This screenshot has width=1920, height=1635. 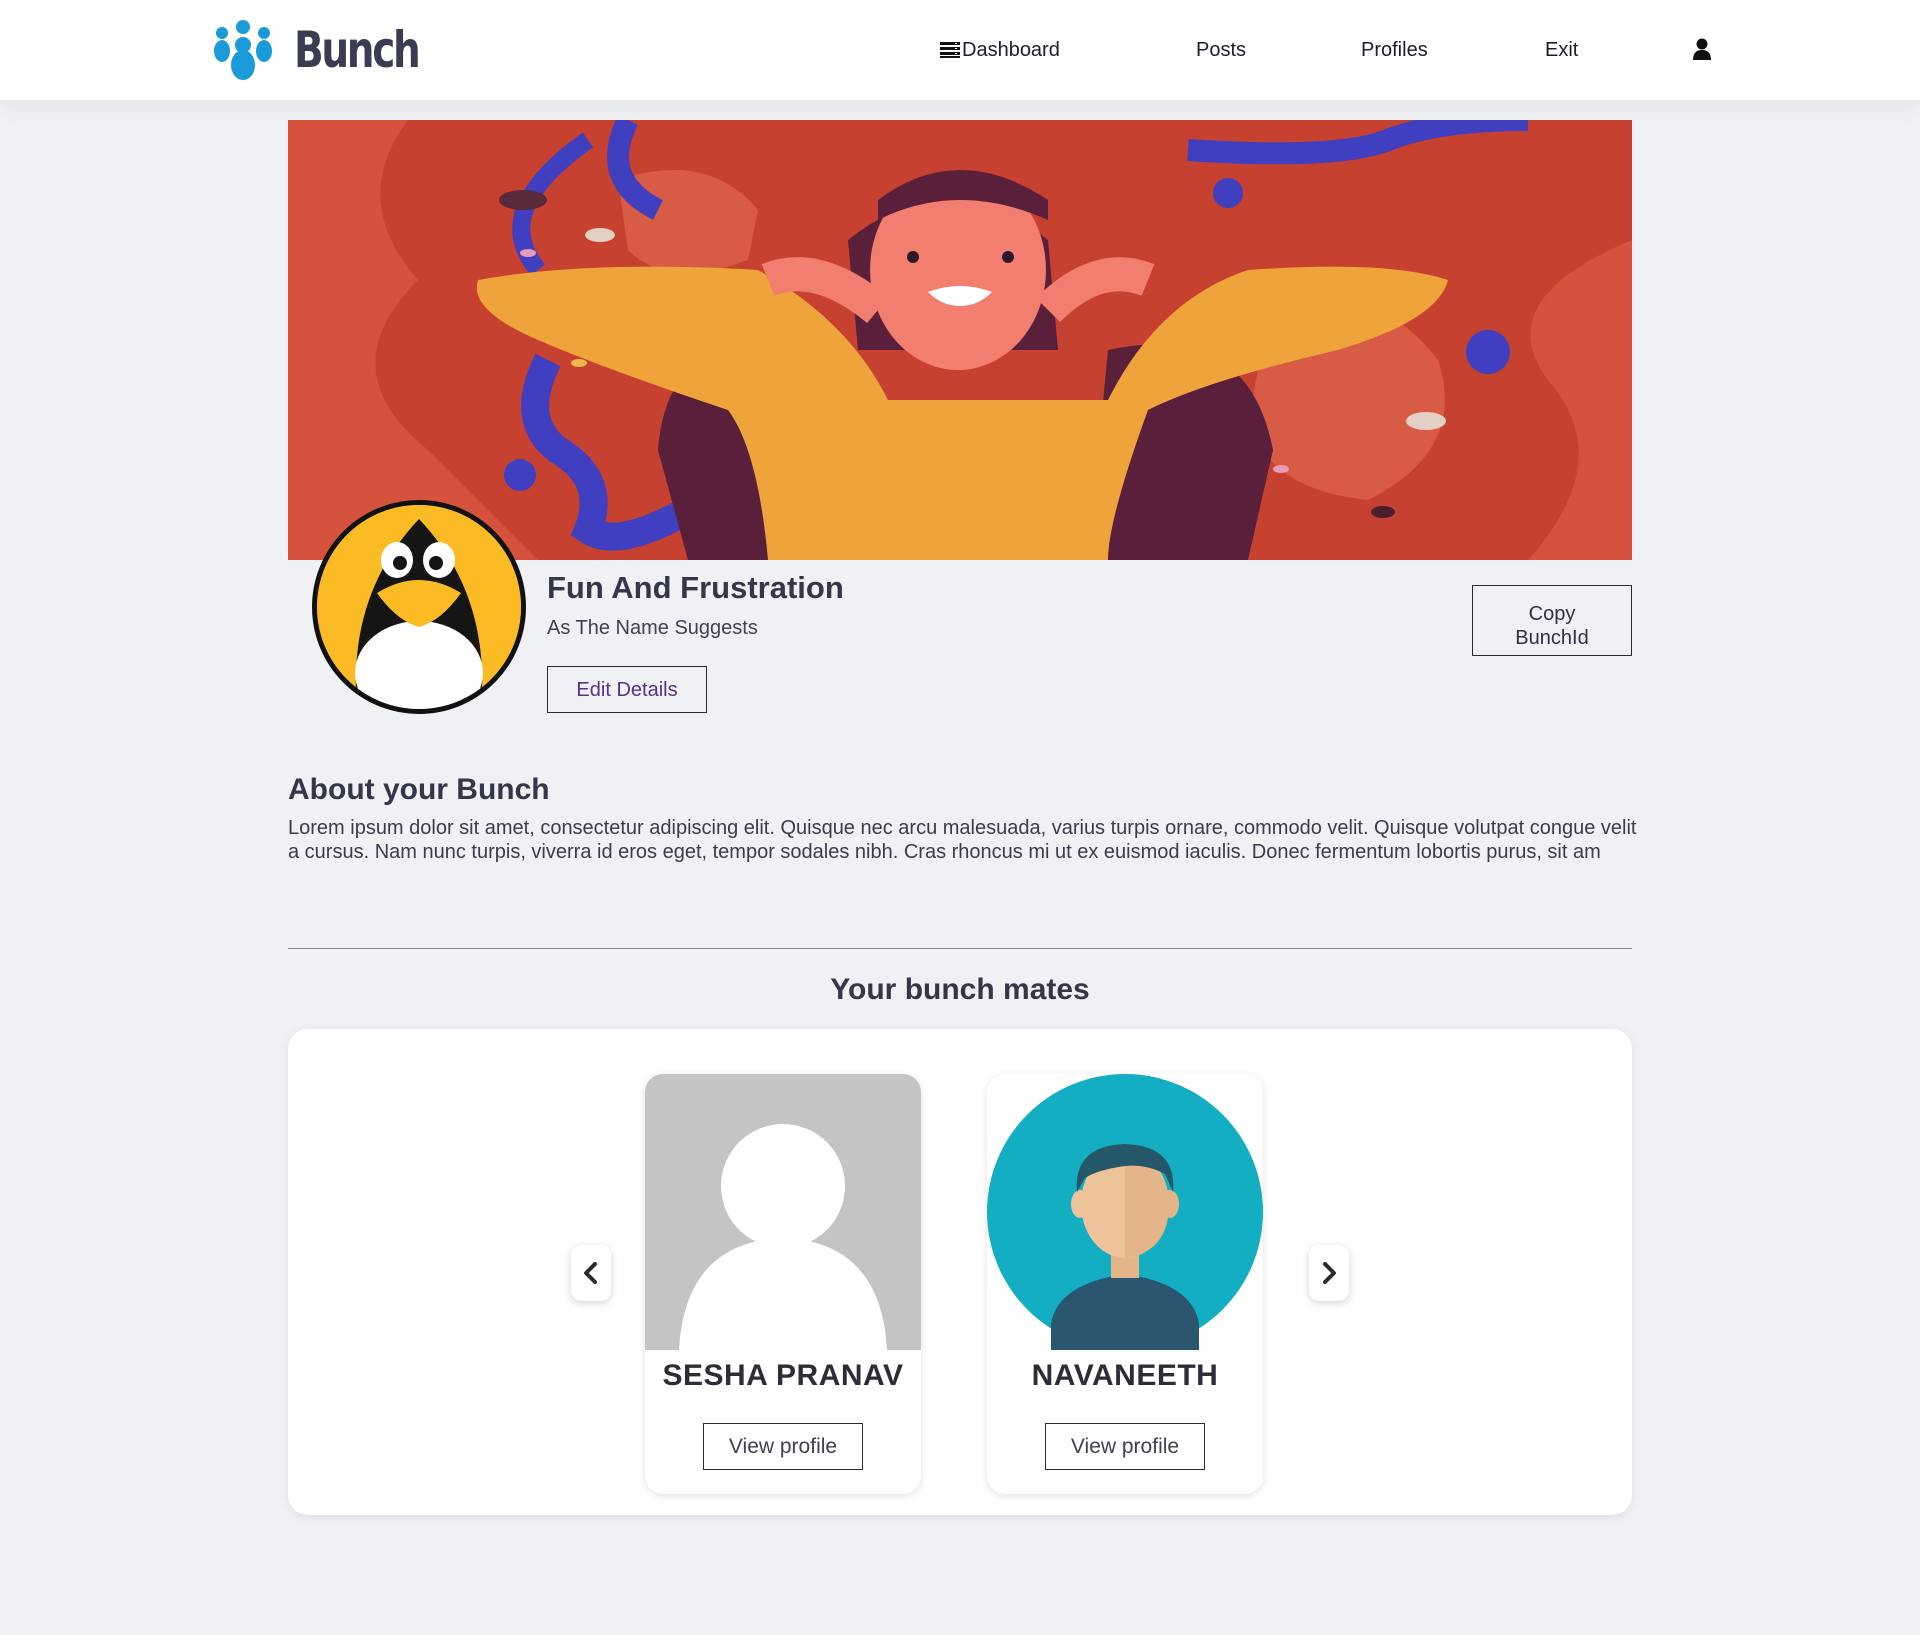 I want to click on copy-bunchid-label-line1: Copy, so click(x=1552, y=613).